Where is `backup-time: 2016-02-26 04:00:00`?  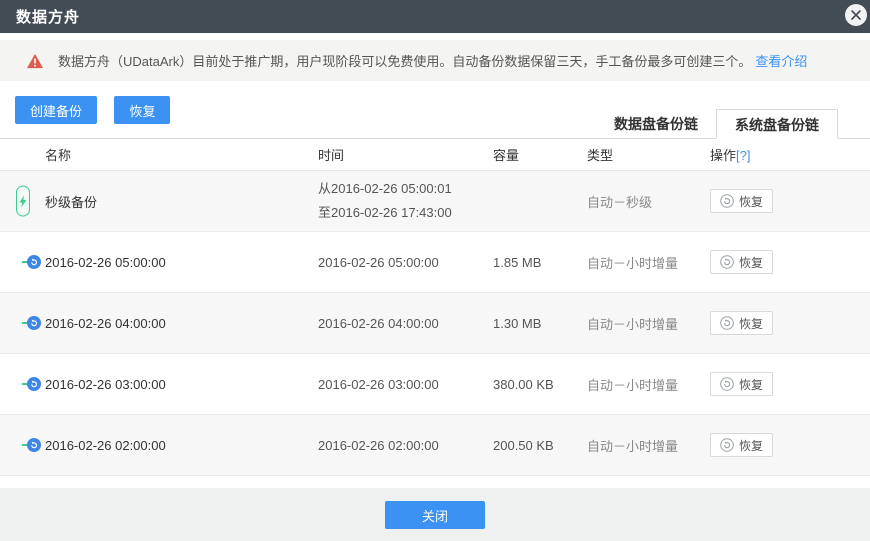
backup-time: 2016-02-26 04:00:00 is located at coordinates (378, 323).